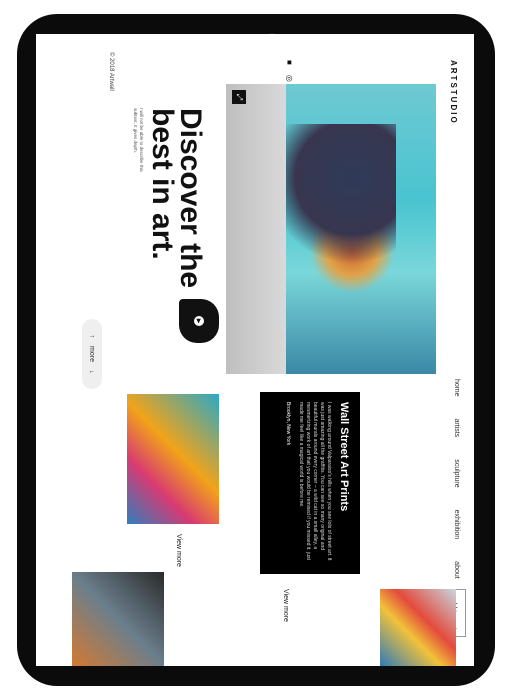 The height and width of the screenshot is (700, 510). I want to click on card-image-painter, so click(118, 619).